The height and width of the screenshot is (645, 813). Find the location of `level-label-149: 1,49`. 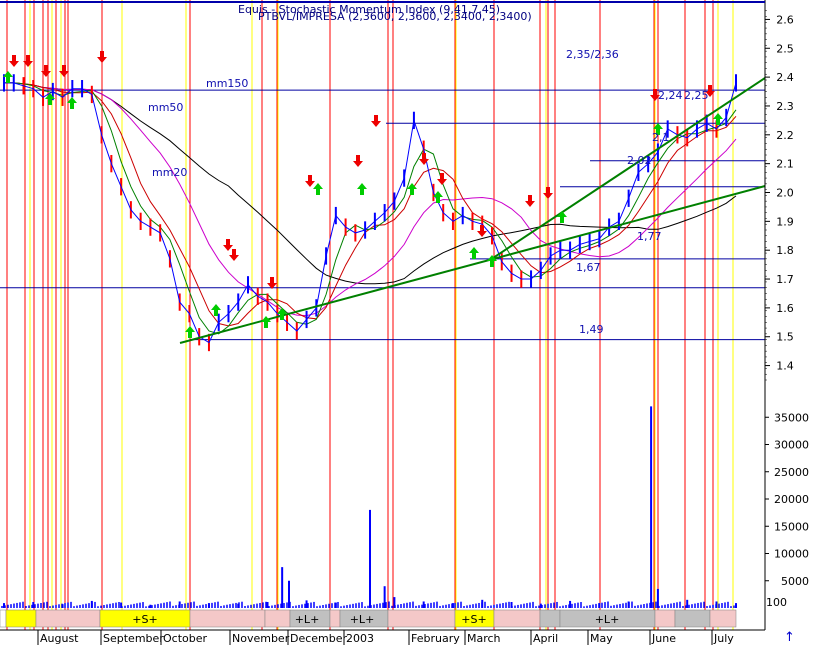

level-label-149: 1,49 is located at coordinates (591, 329).